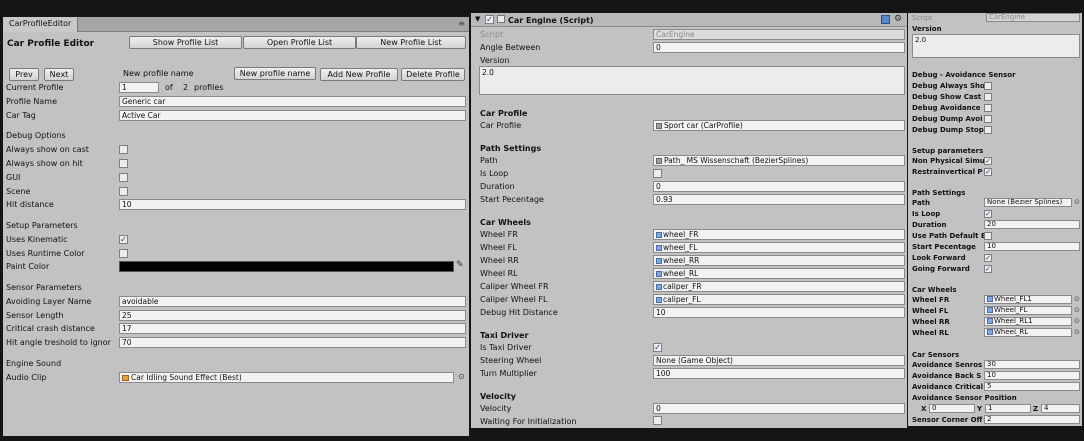 The height and width of the screenshot is (441, 1084). I want to click on is-loop-checkbox, so click(657, 173).